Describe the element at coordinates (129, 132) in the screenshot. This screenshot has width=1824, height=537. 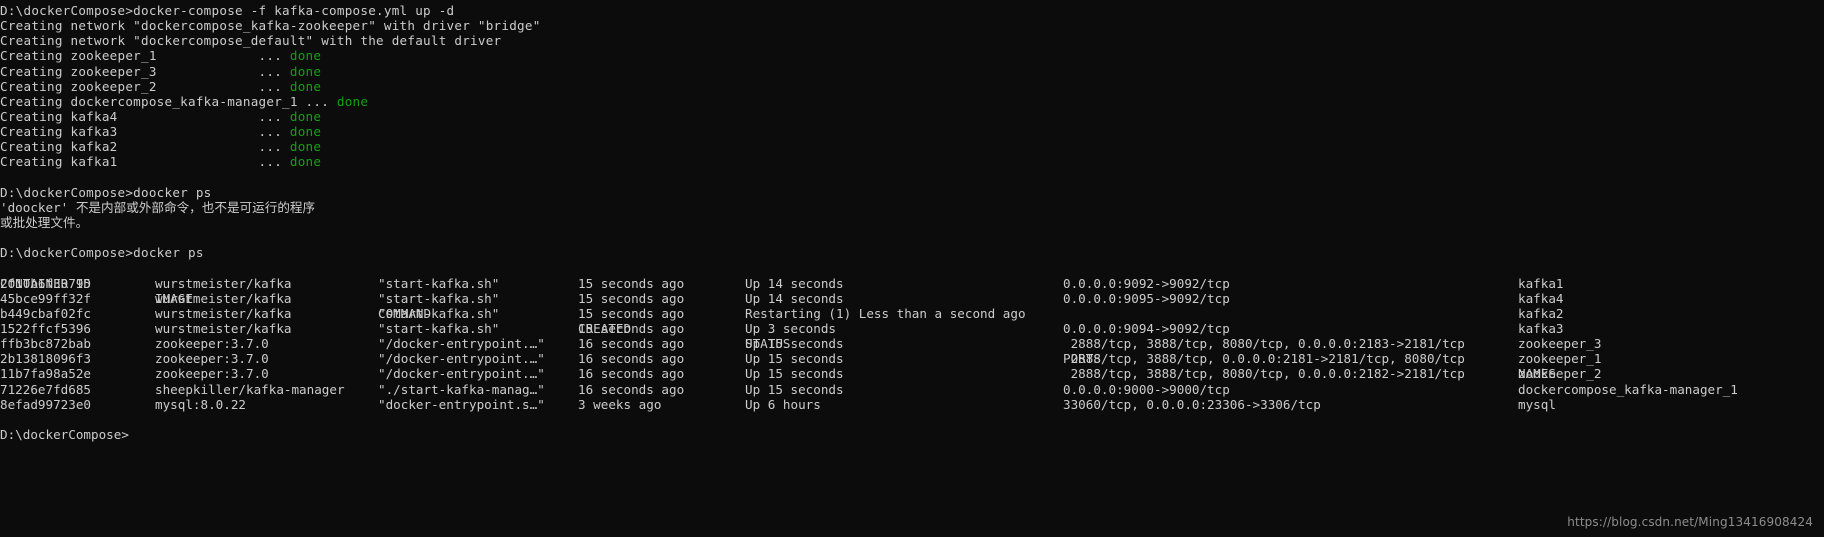
I see `compose-service-label: Creating kafka3` at that location.